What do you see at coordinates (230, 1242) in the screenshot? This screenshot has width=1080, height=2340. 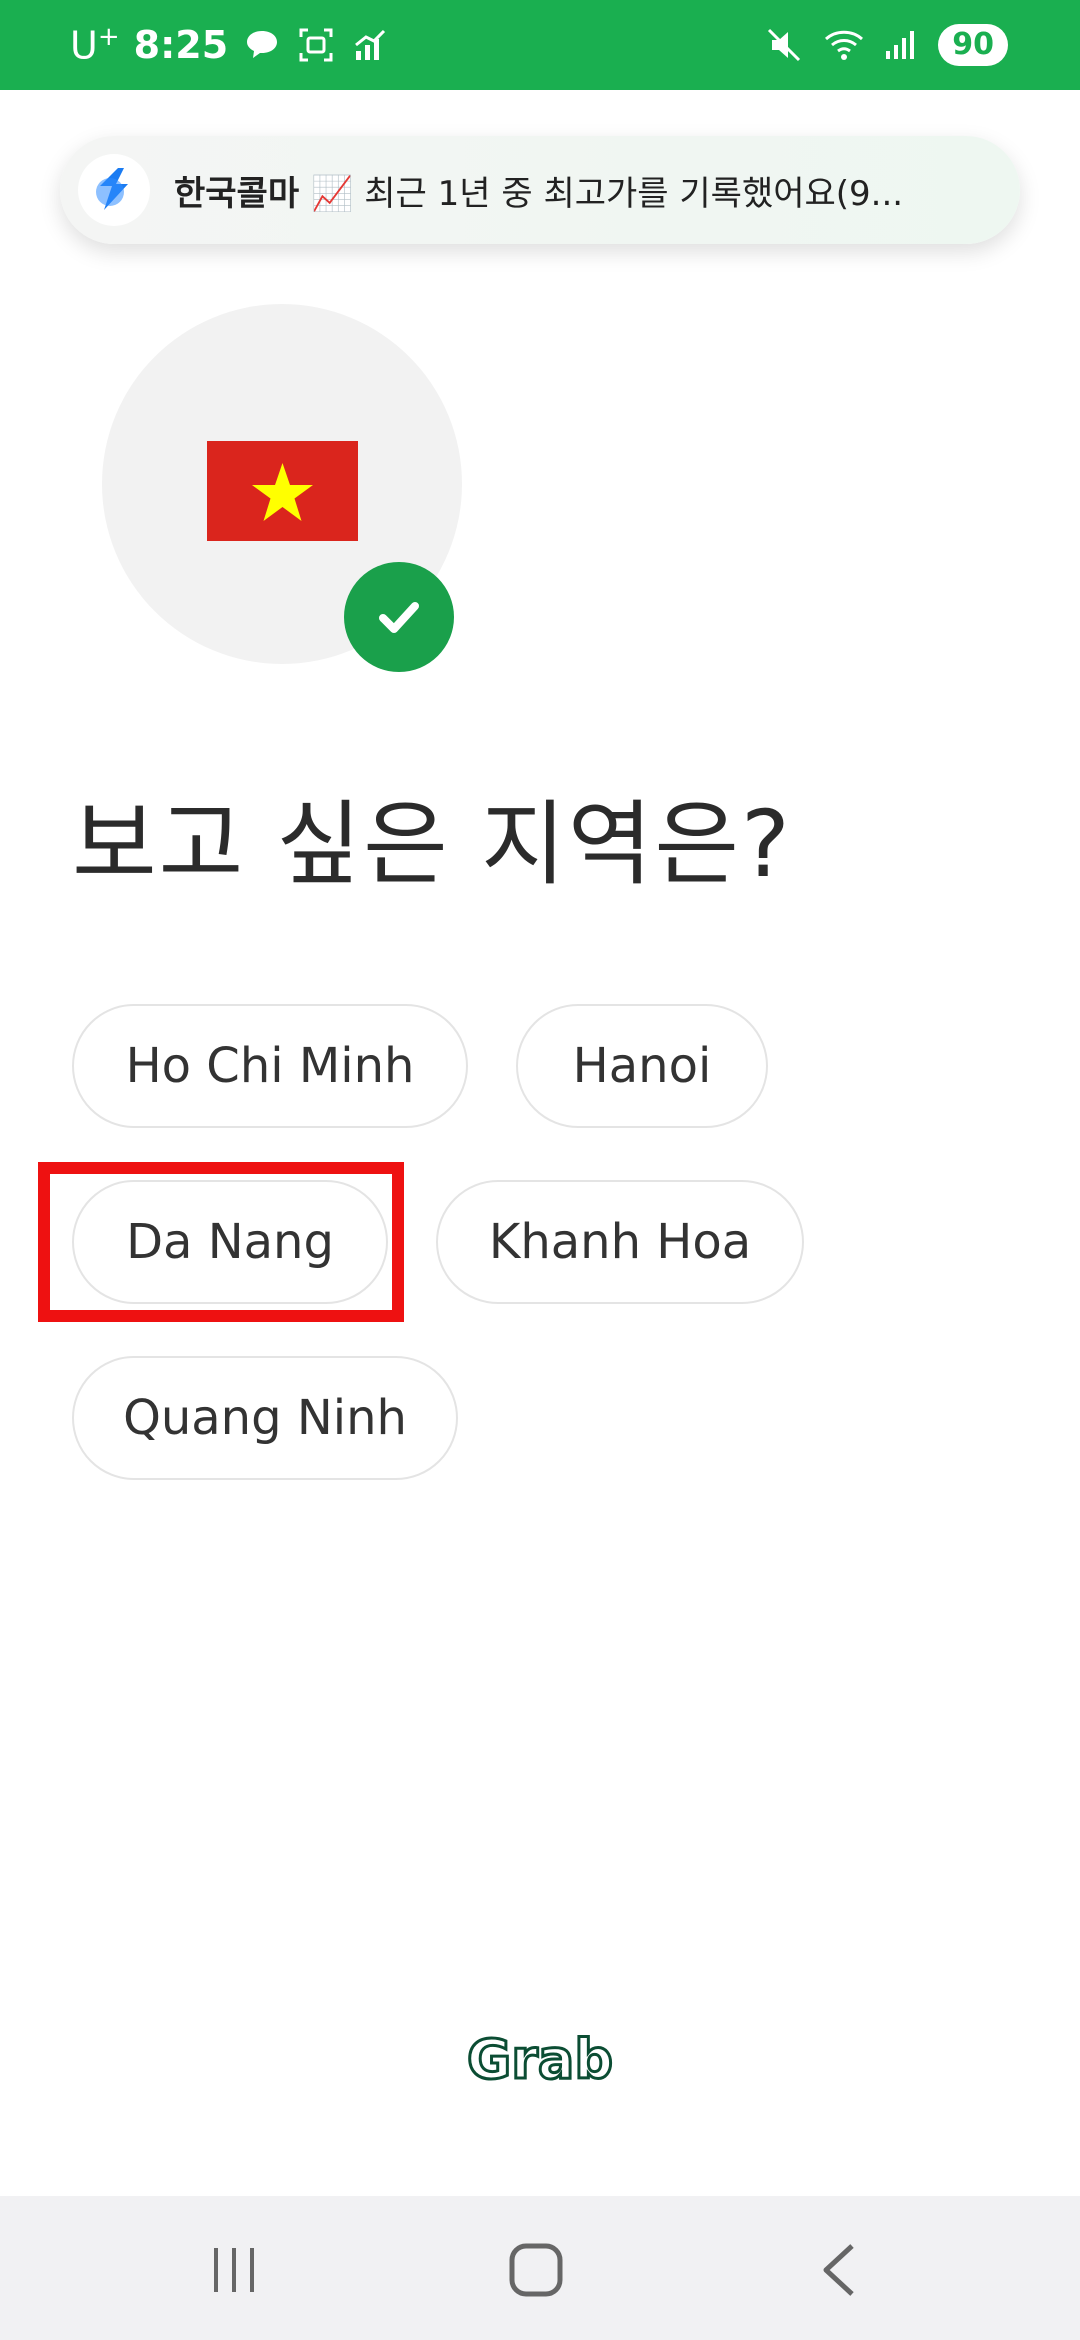 I see `region-chip-da-nang: Da Nang` at bounding box center [230, 1242].